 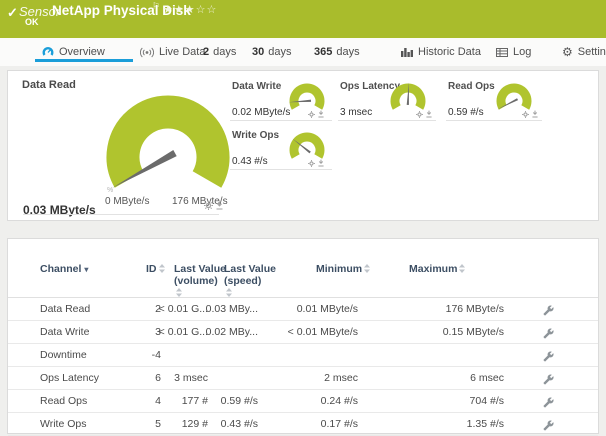 What do you see at coordinates (63, 355) in the screenshot?
I see `cell-channel: Downtime` at bounding box center [63, 355].